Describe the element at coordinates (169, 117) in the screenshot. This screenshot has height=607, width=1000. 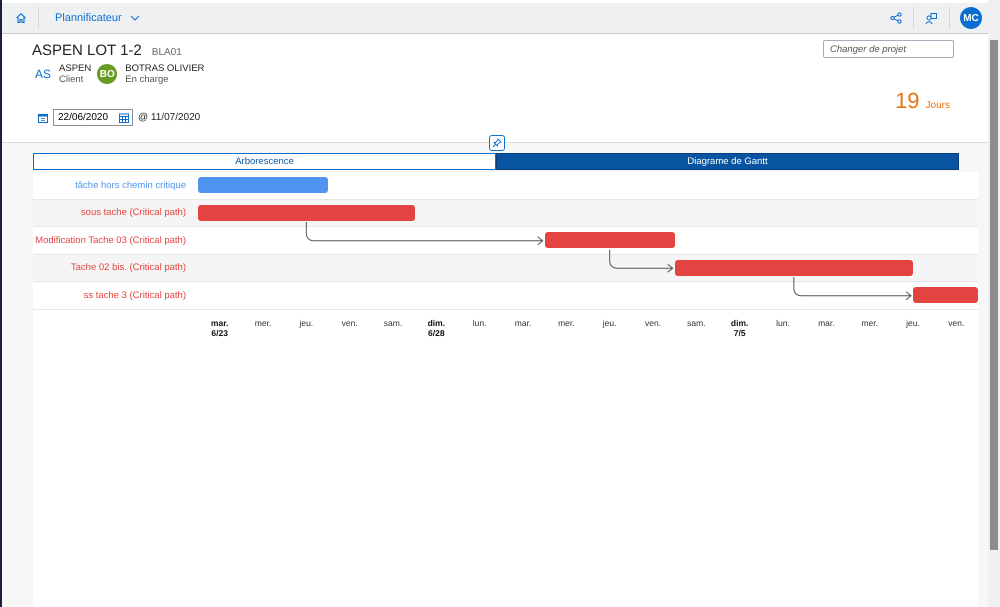
I see `end-date: @ 11/07/2020` at that location.